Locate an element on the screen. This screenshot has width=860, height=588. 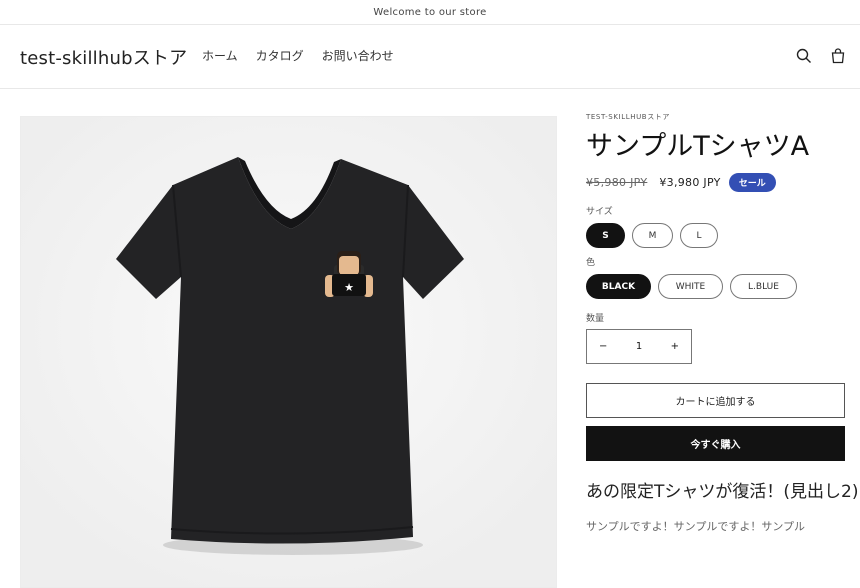
color-options: BLACK WHITE L.BLUE is located at coordinates (723, 286).